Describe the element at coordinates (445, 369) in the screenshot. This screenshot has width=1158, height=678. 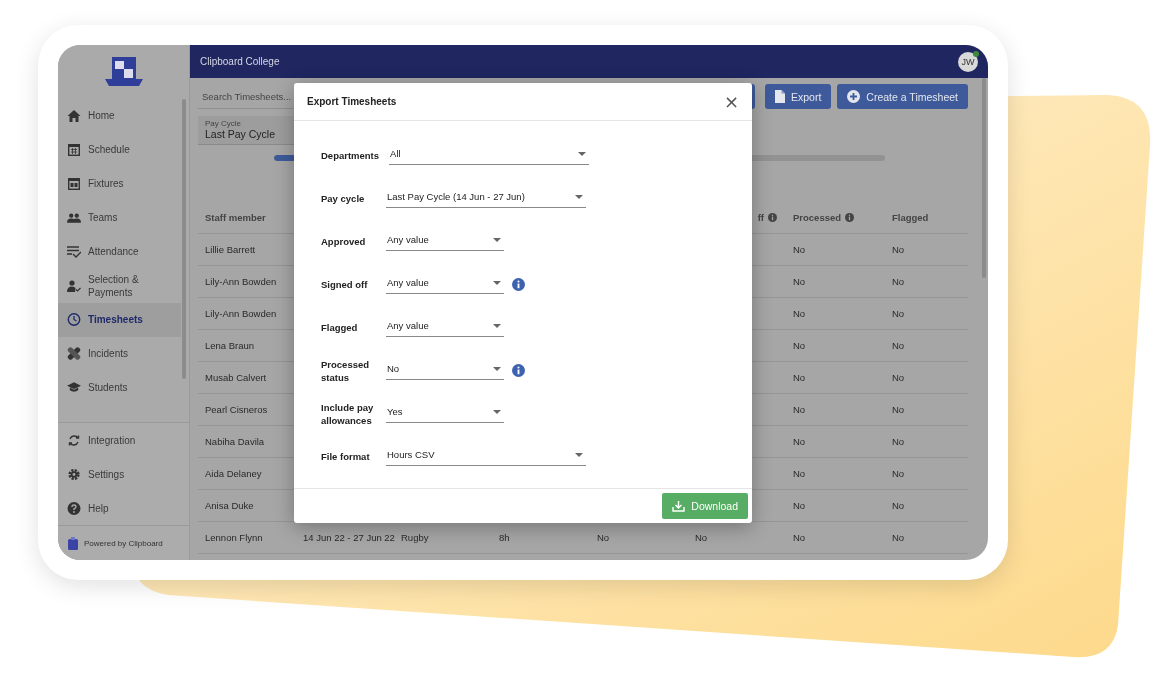
I see `select-field: No` at that location.